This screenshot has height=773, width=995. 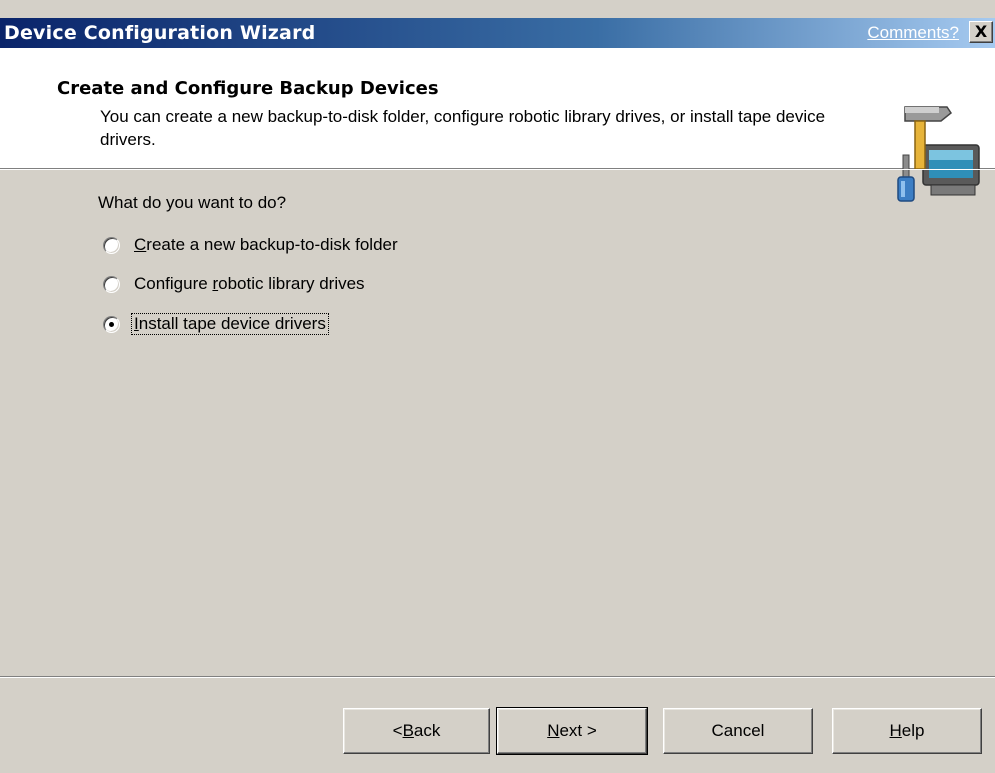 What do you see at coordinates (497, 33) in the screenshot?
I see `title-bar: Device Configuration Wizard Comments? X` at bounding box center [497, 33].